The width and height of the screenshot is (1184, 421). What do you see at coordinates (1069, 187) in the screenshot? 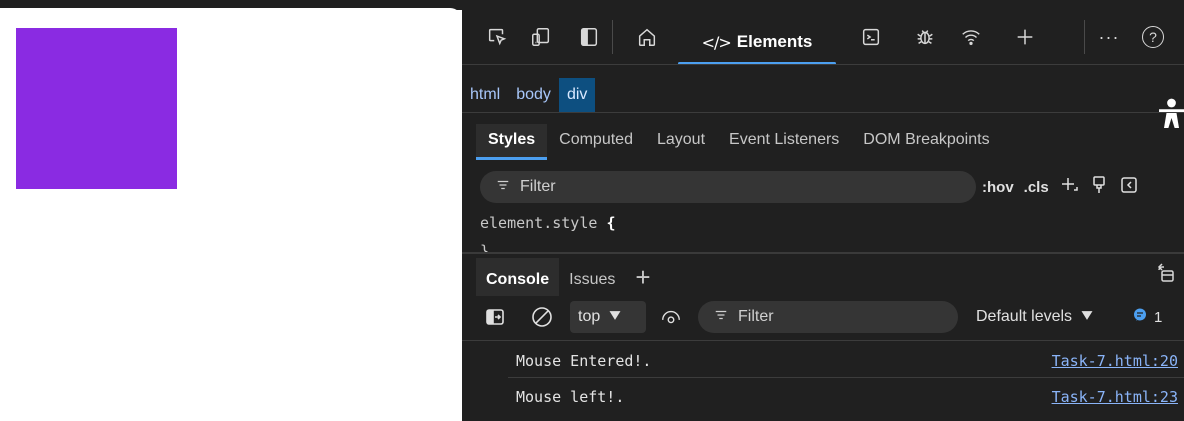
I see `new-style-rule-icon` at bounding box center [1069, 187].